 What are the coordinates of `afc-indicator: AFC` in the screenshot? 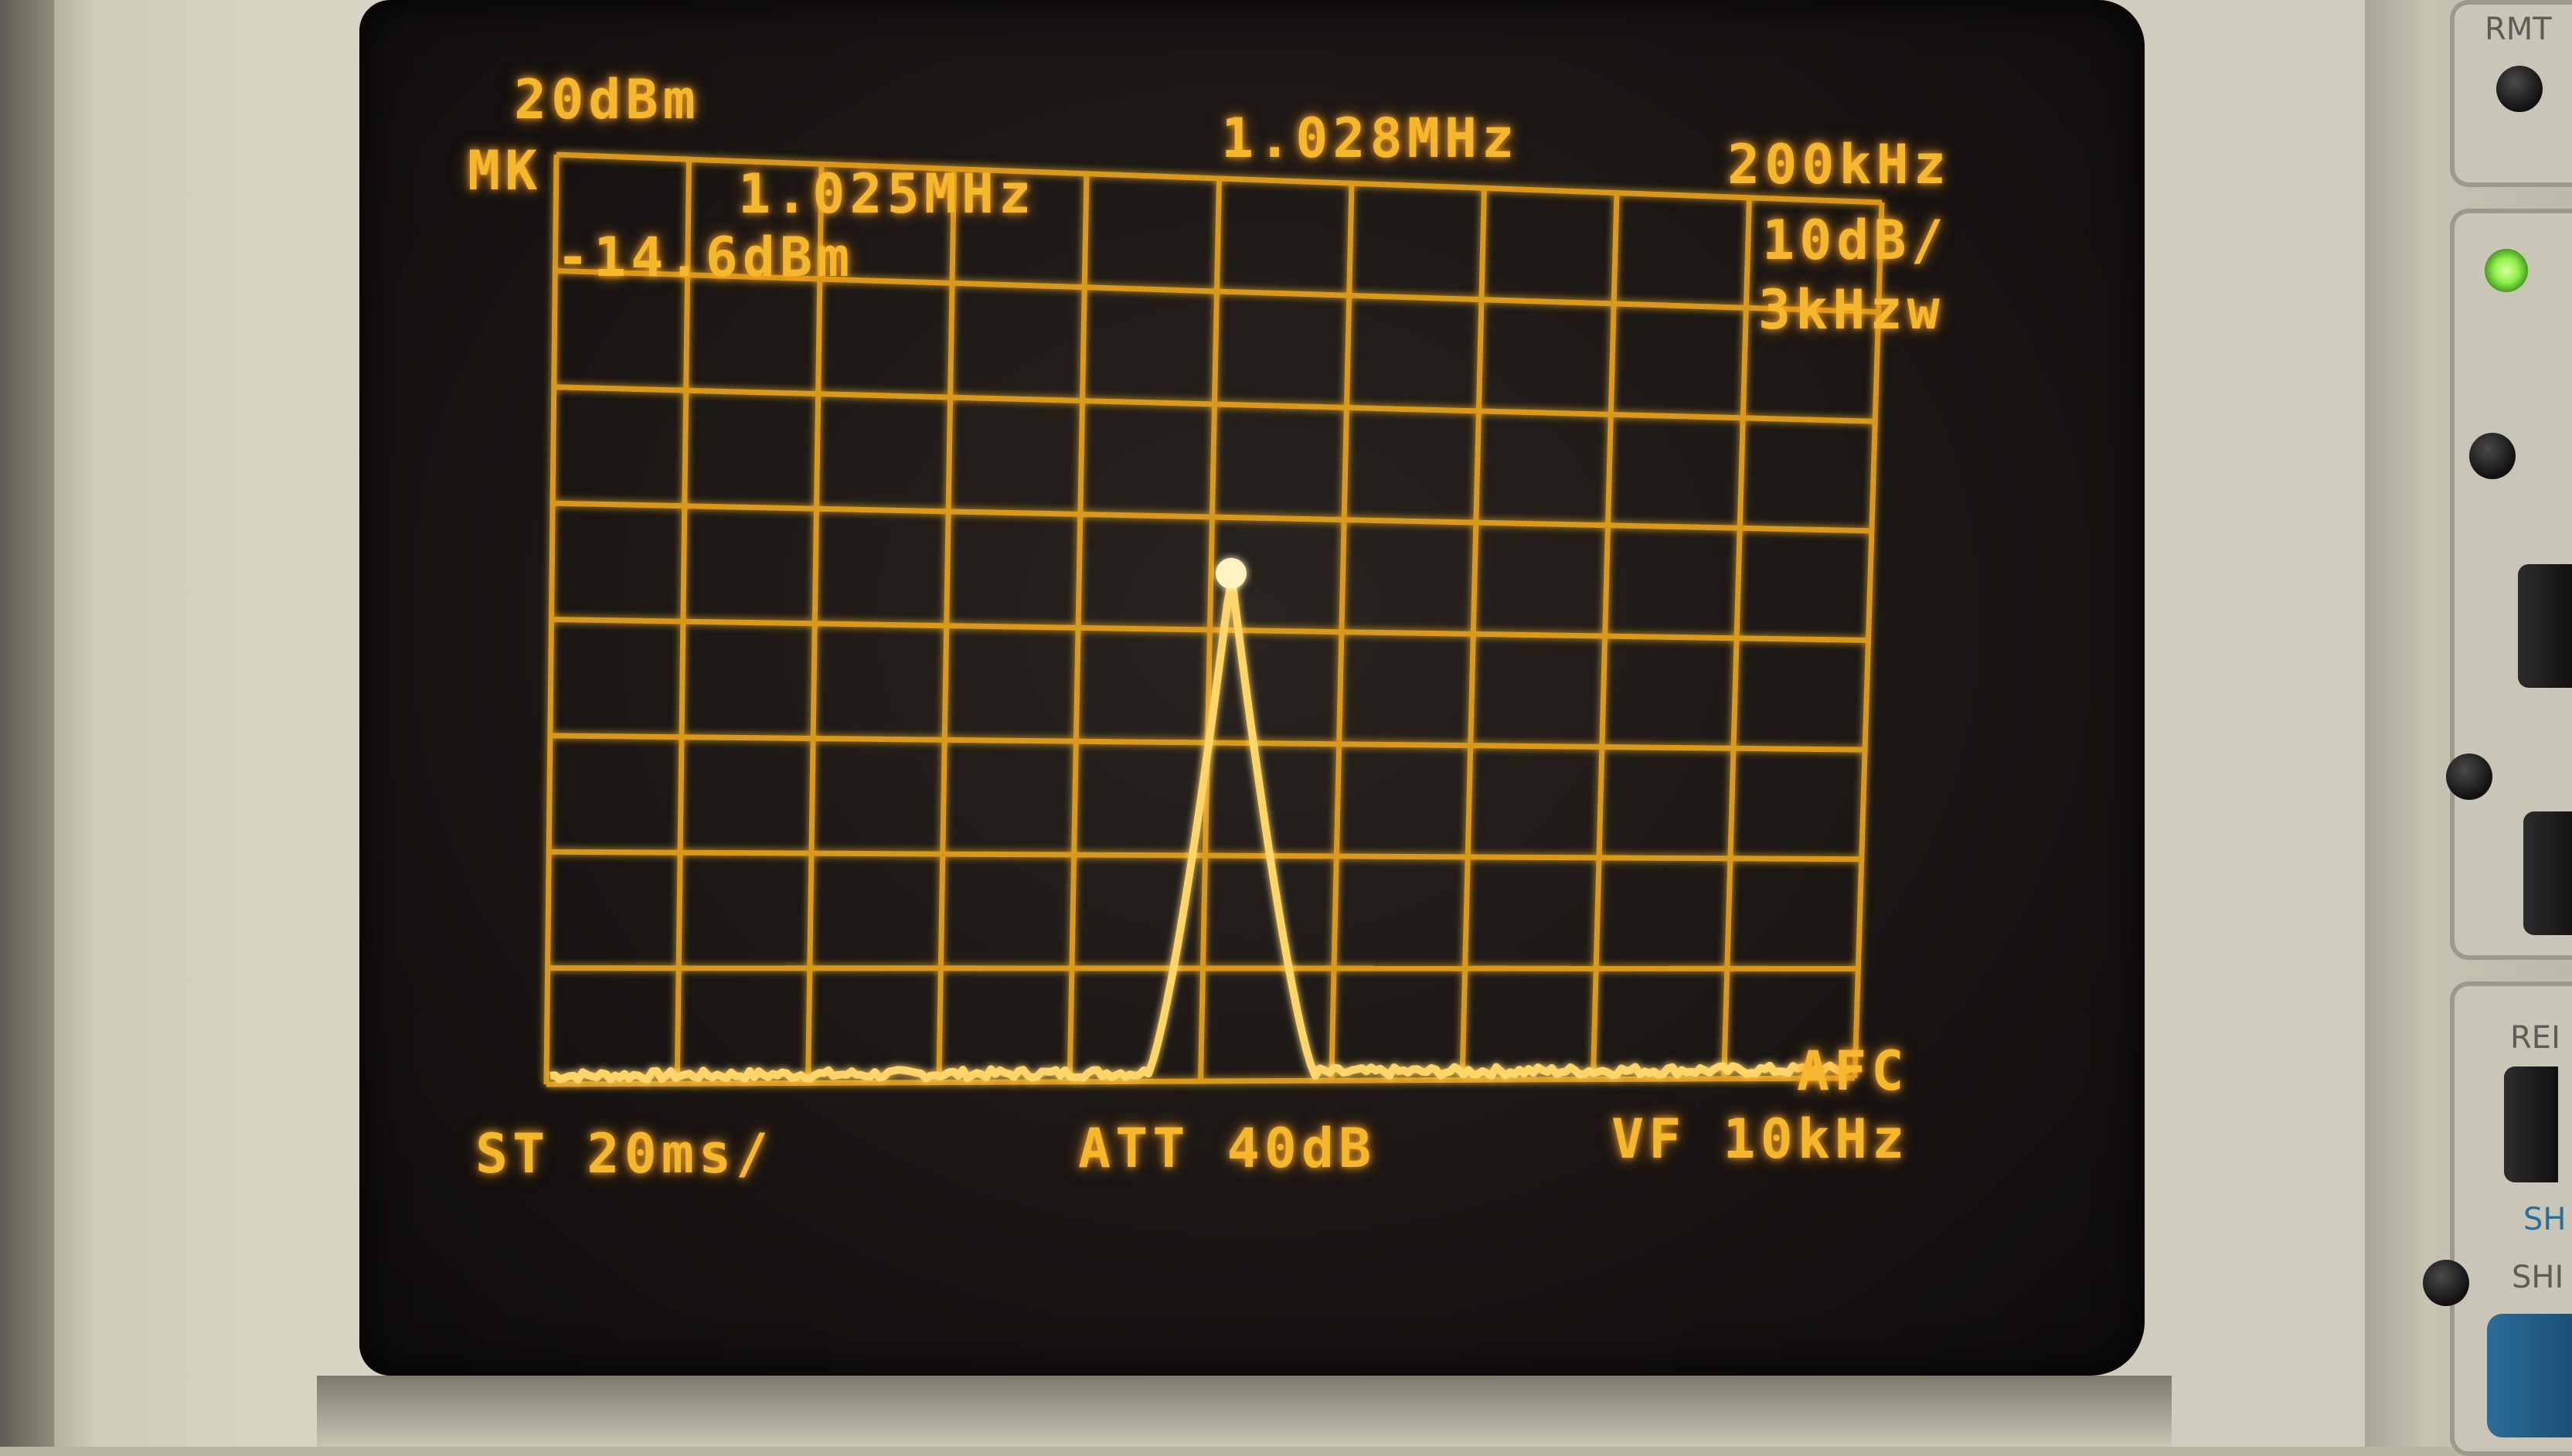 It's located at (1853, 1071).